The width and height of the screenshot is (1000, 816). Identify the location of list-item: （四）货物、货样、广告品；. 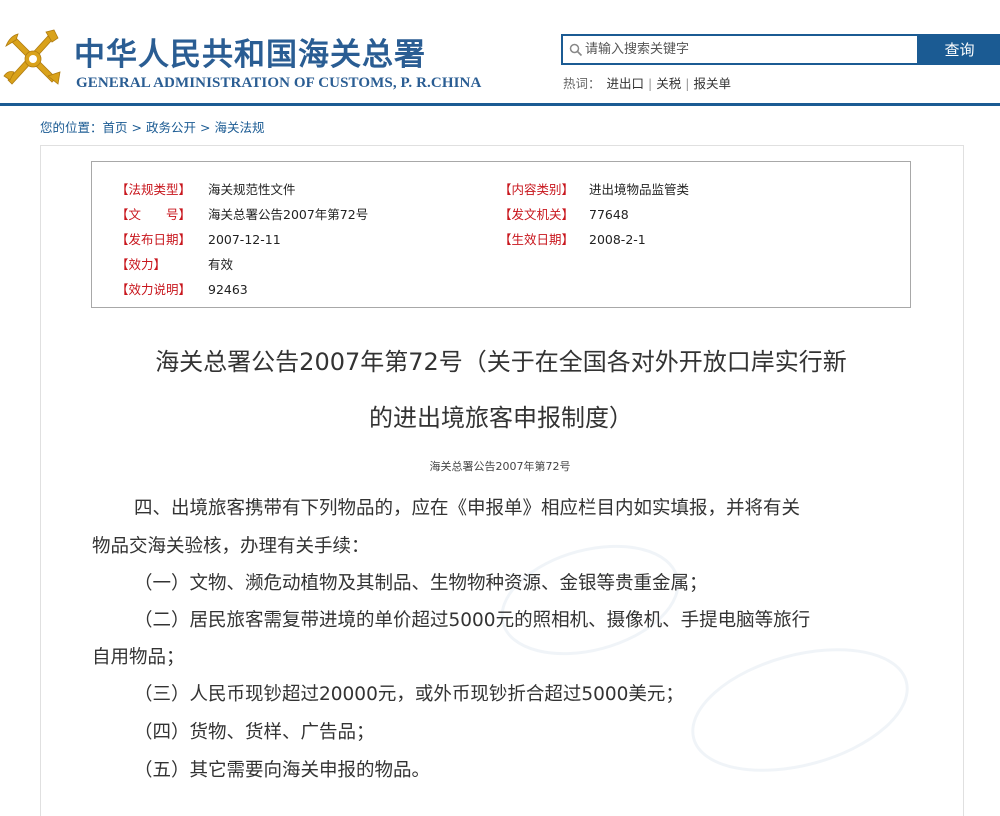
(254, 732).